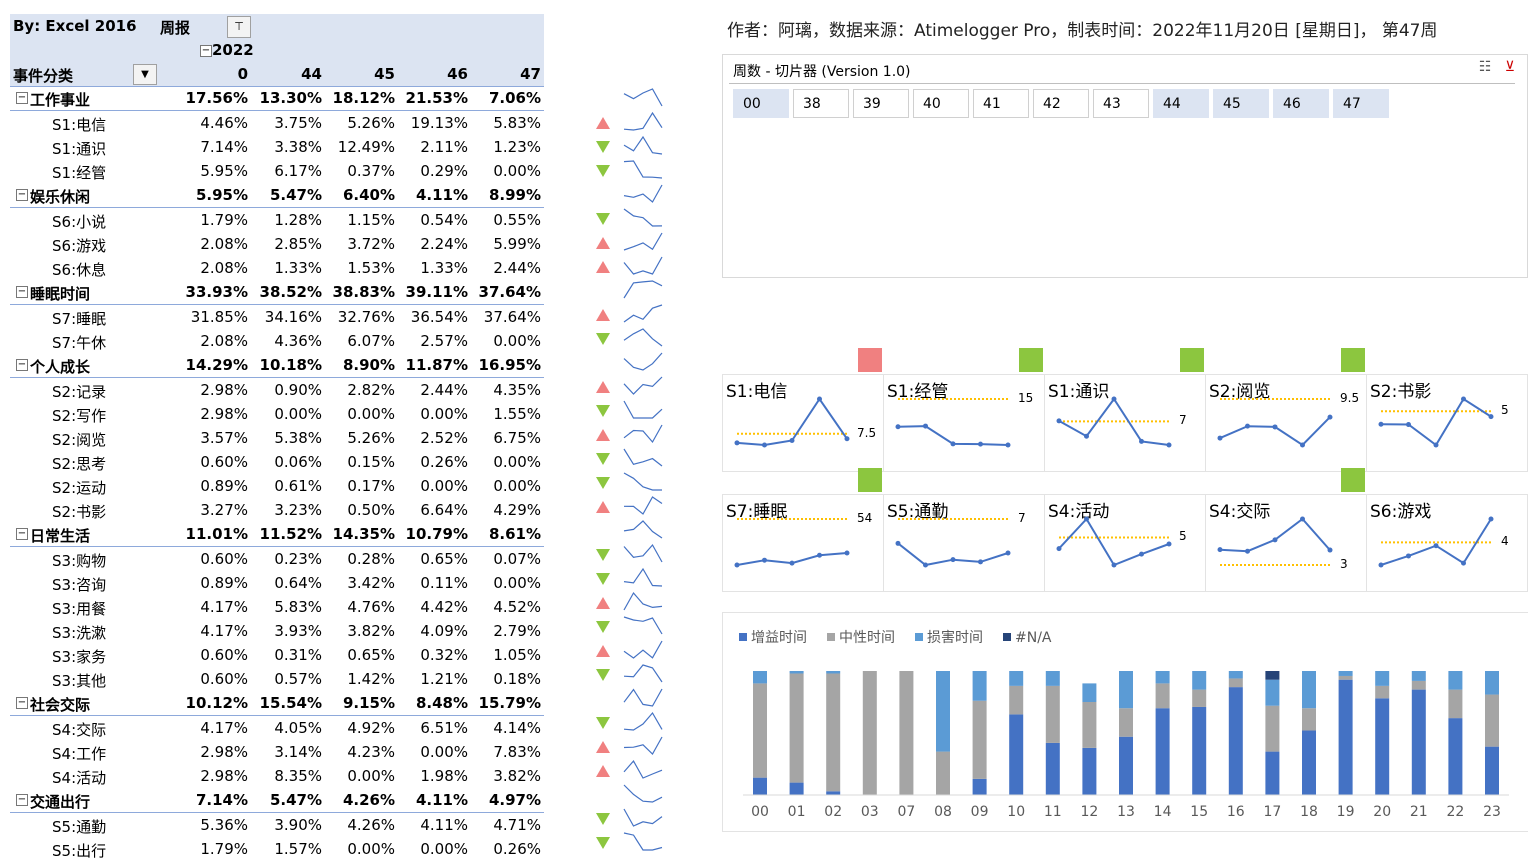  Describe the element at coordinates (1053, 812) in the screenshot. I see `x-tick-label: 11` at that location.